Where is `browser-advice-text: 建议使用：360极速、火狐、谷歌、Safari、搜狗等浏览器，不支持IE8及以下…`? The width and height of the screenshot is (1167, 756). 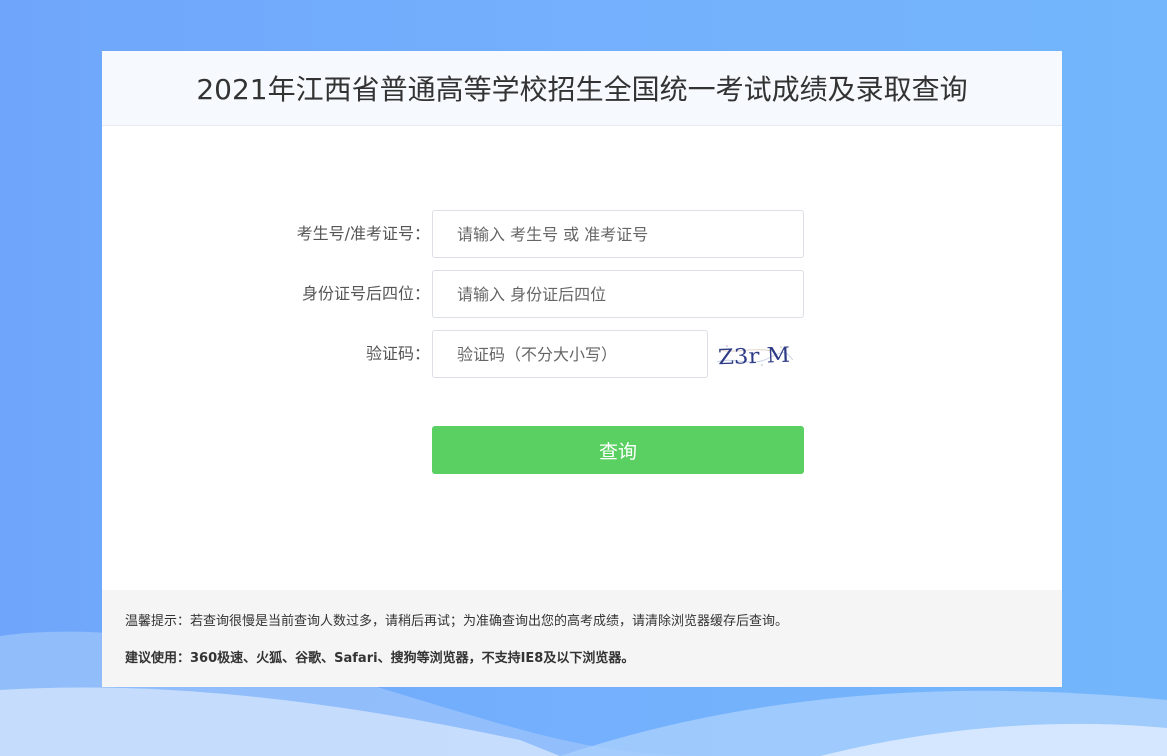 browser-advice-text: 建议使用：360极速、火狐、谷歌、Safari、搜狗等浏览器，不支持IE8及以下… is located at coordinates (380, 658).